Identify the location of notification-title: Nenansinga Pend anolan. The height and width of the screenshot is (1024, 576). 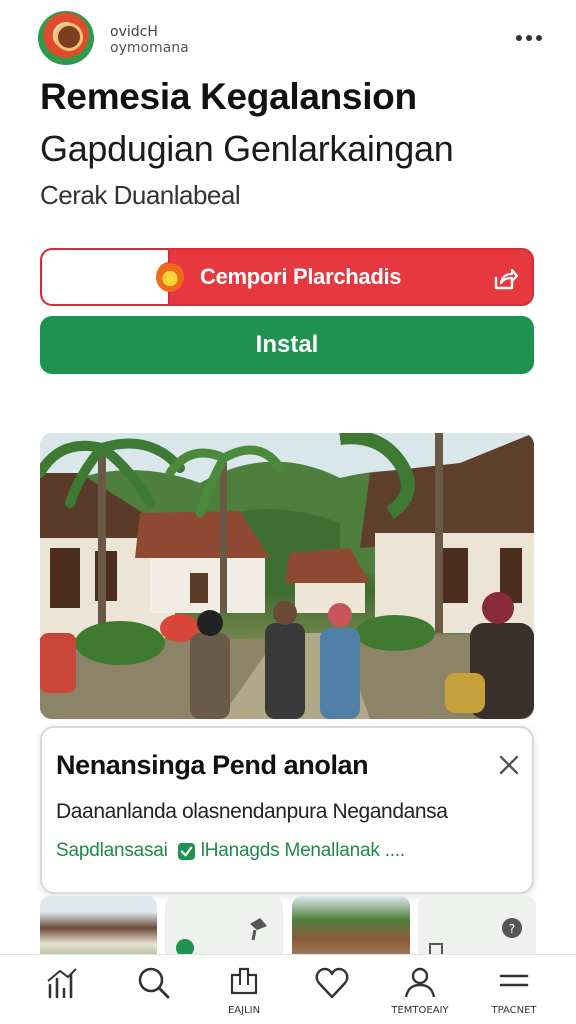
(212, 765).